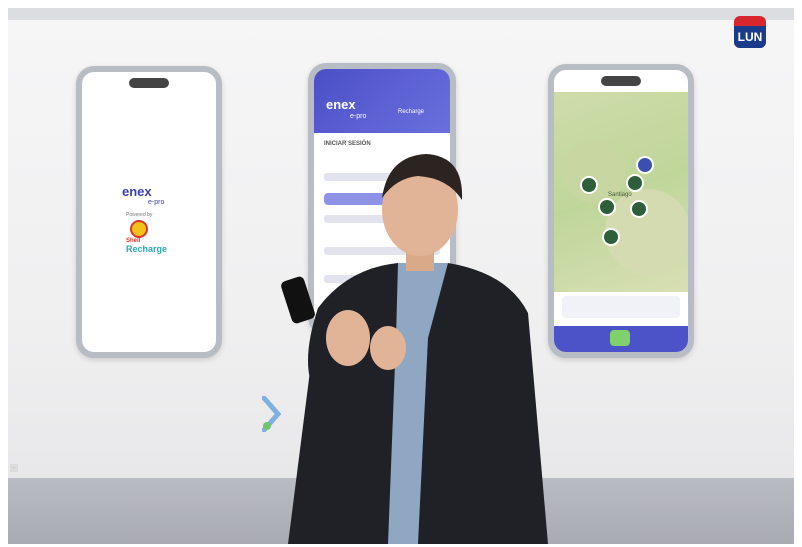  What do you see at coordinates (620, 195) in the screenshot?
I see `map-city-label: Santiago` at bounding box center [620, 195].